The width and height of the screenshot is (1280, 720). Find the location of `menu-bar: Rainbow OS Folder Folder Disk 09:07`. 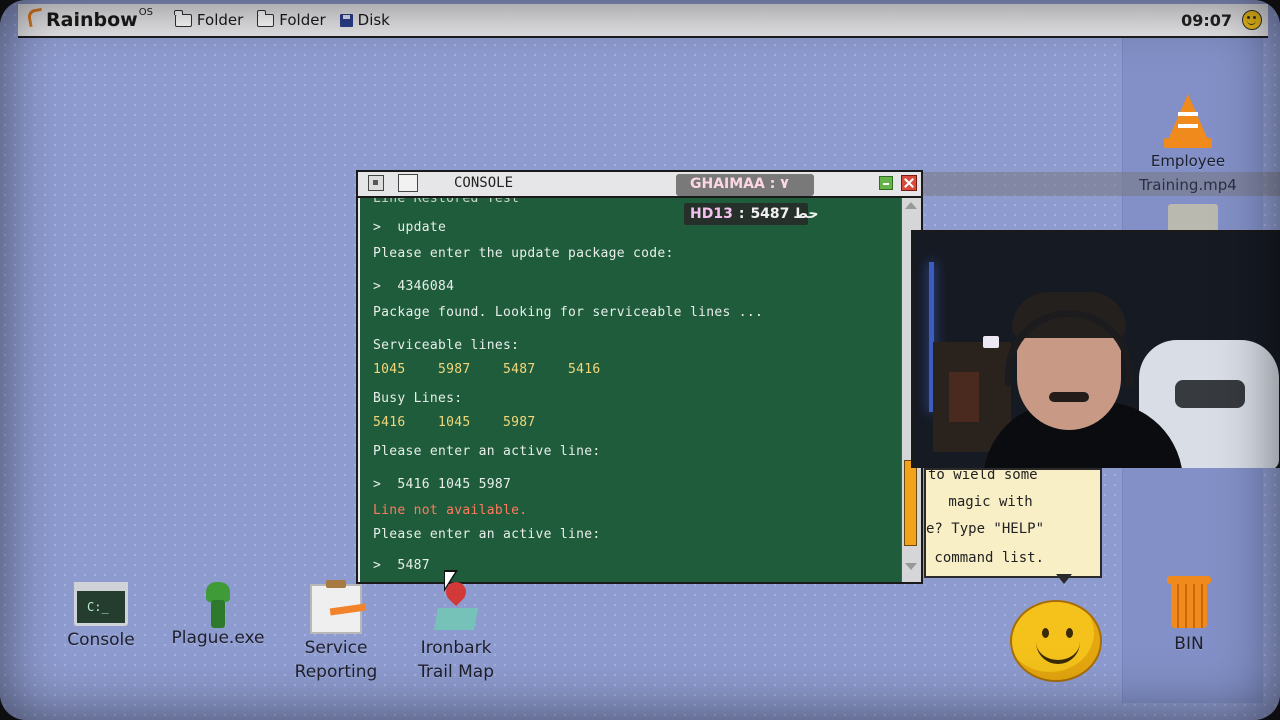

menu-bar: Rainbow OS Folder Folder Disk 09:07 is located at coordinates (643, 21).